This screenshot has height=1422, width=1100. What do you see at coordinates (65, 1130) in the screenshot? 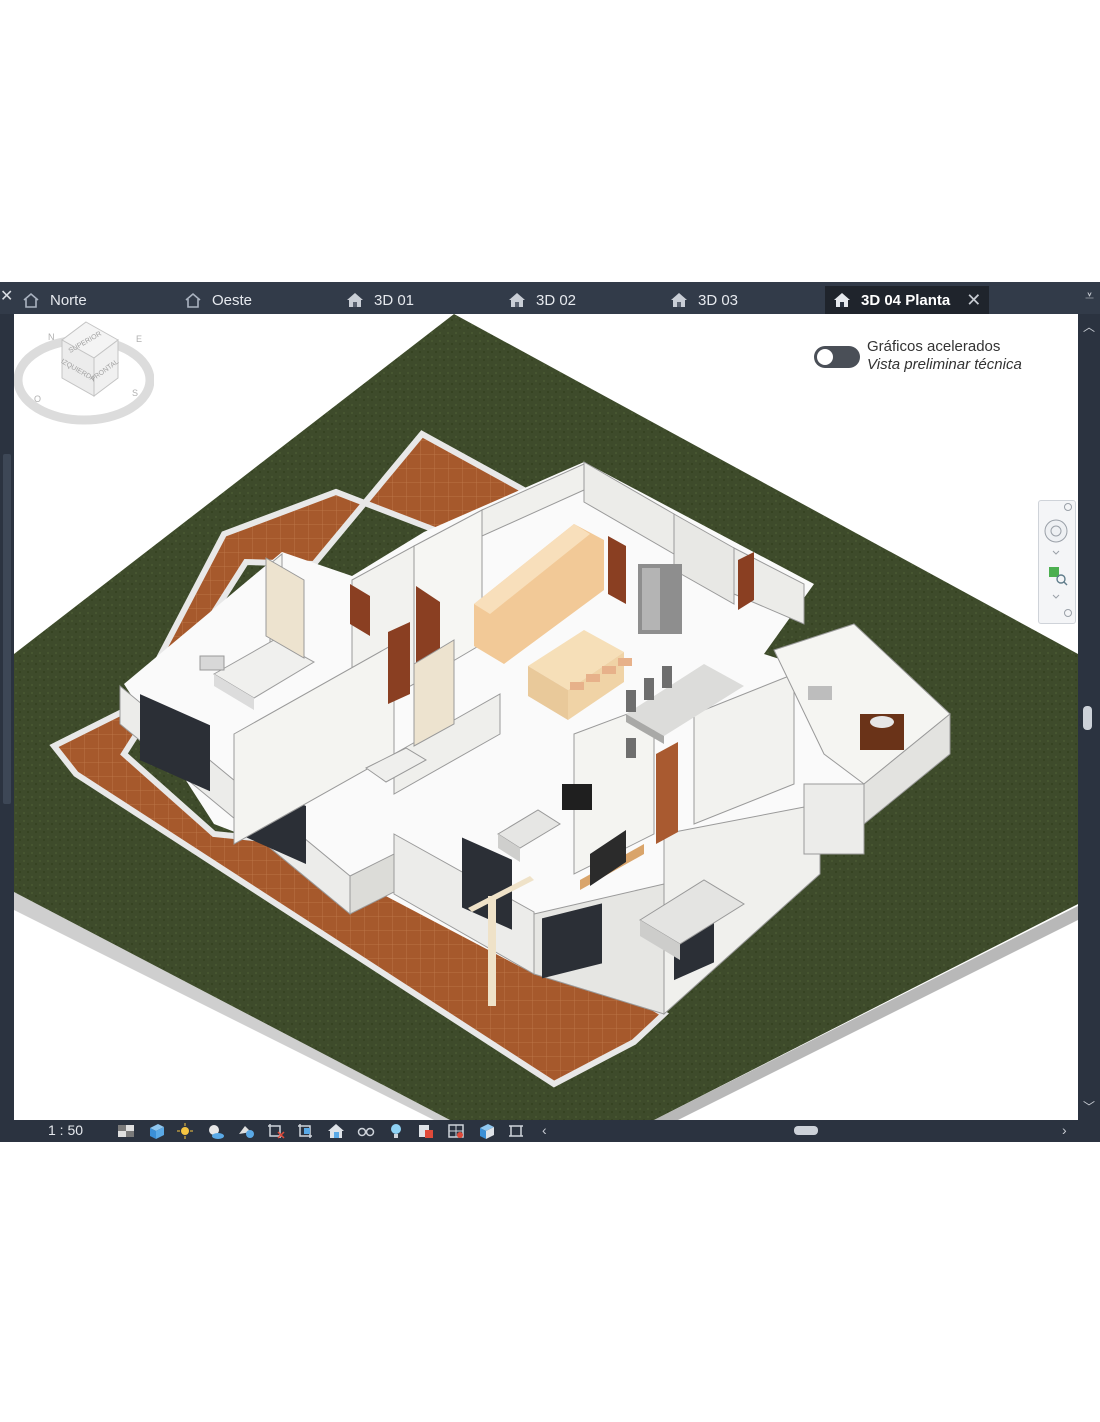
I see `view-scale: 1 : 50` at bounding box center [65, 1130].